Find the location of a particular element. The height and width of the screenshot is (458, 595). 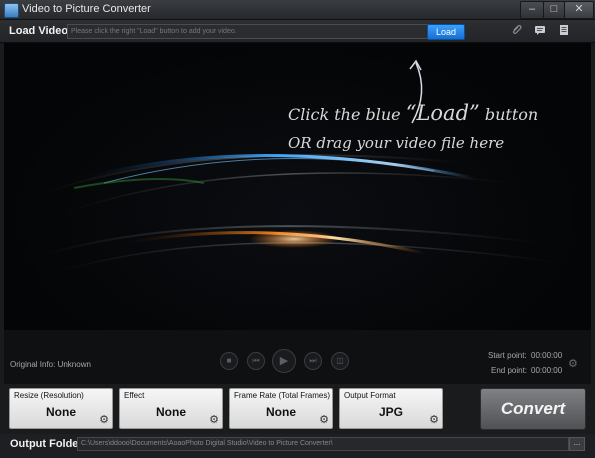

app-icon is located at coordinates (11, 10).